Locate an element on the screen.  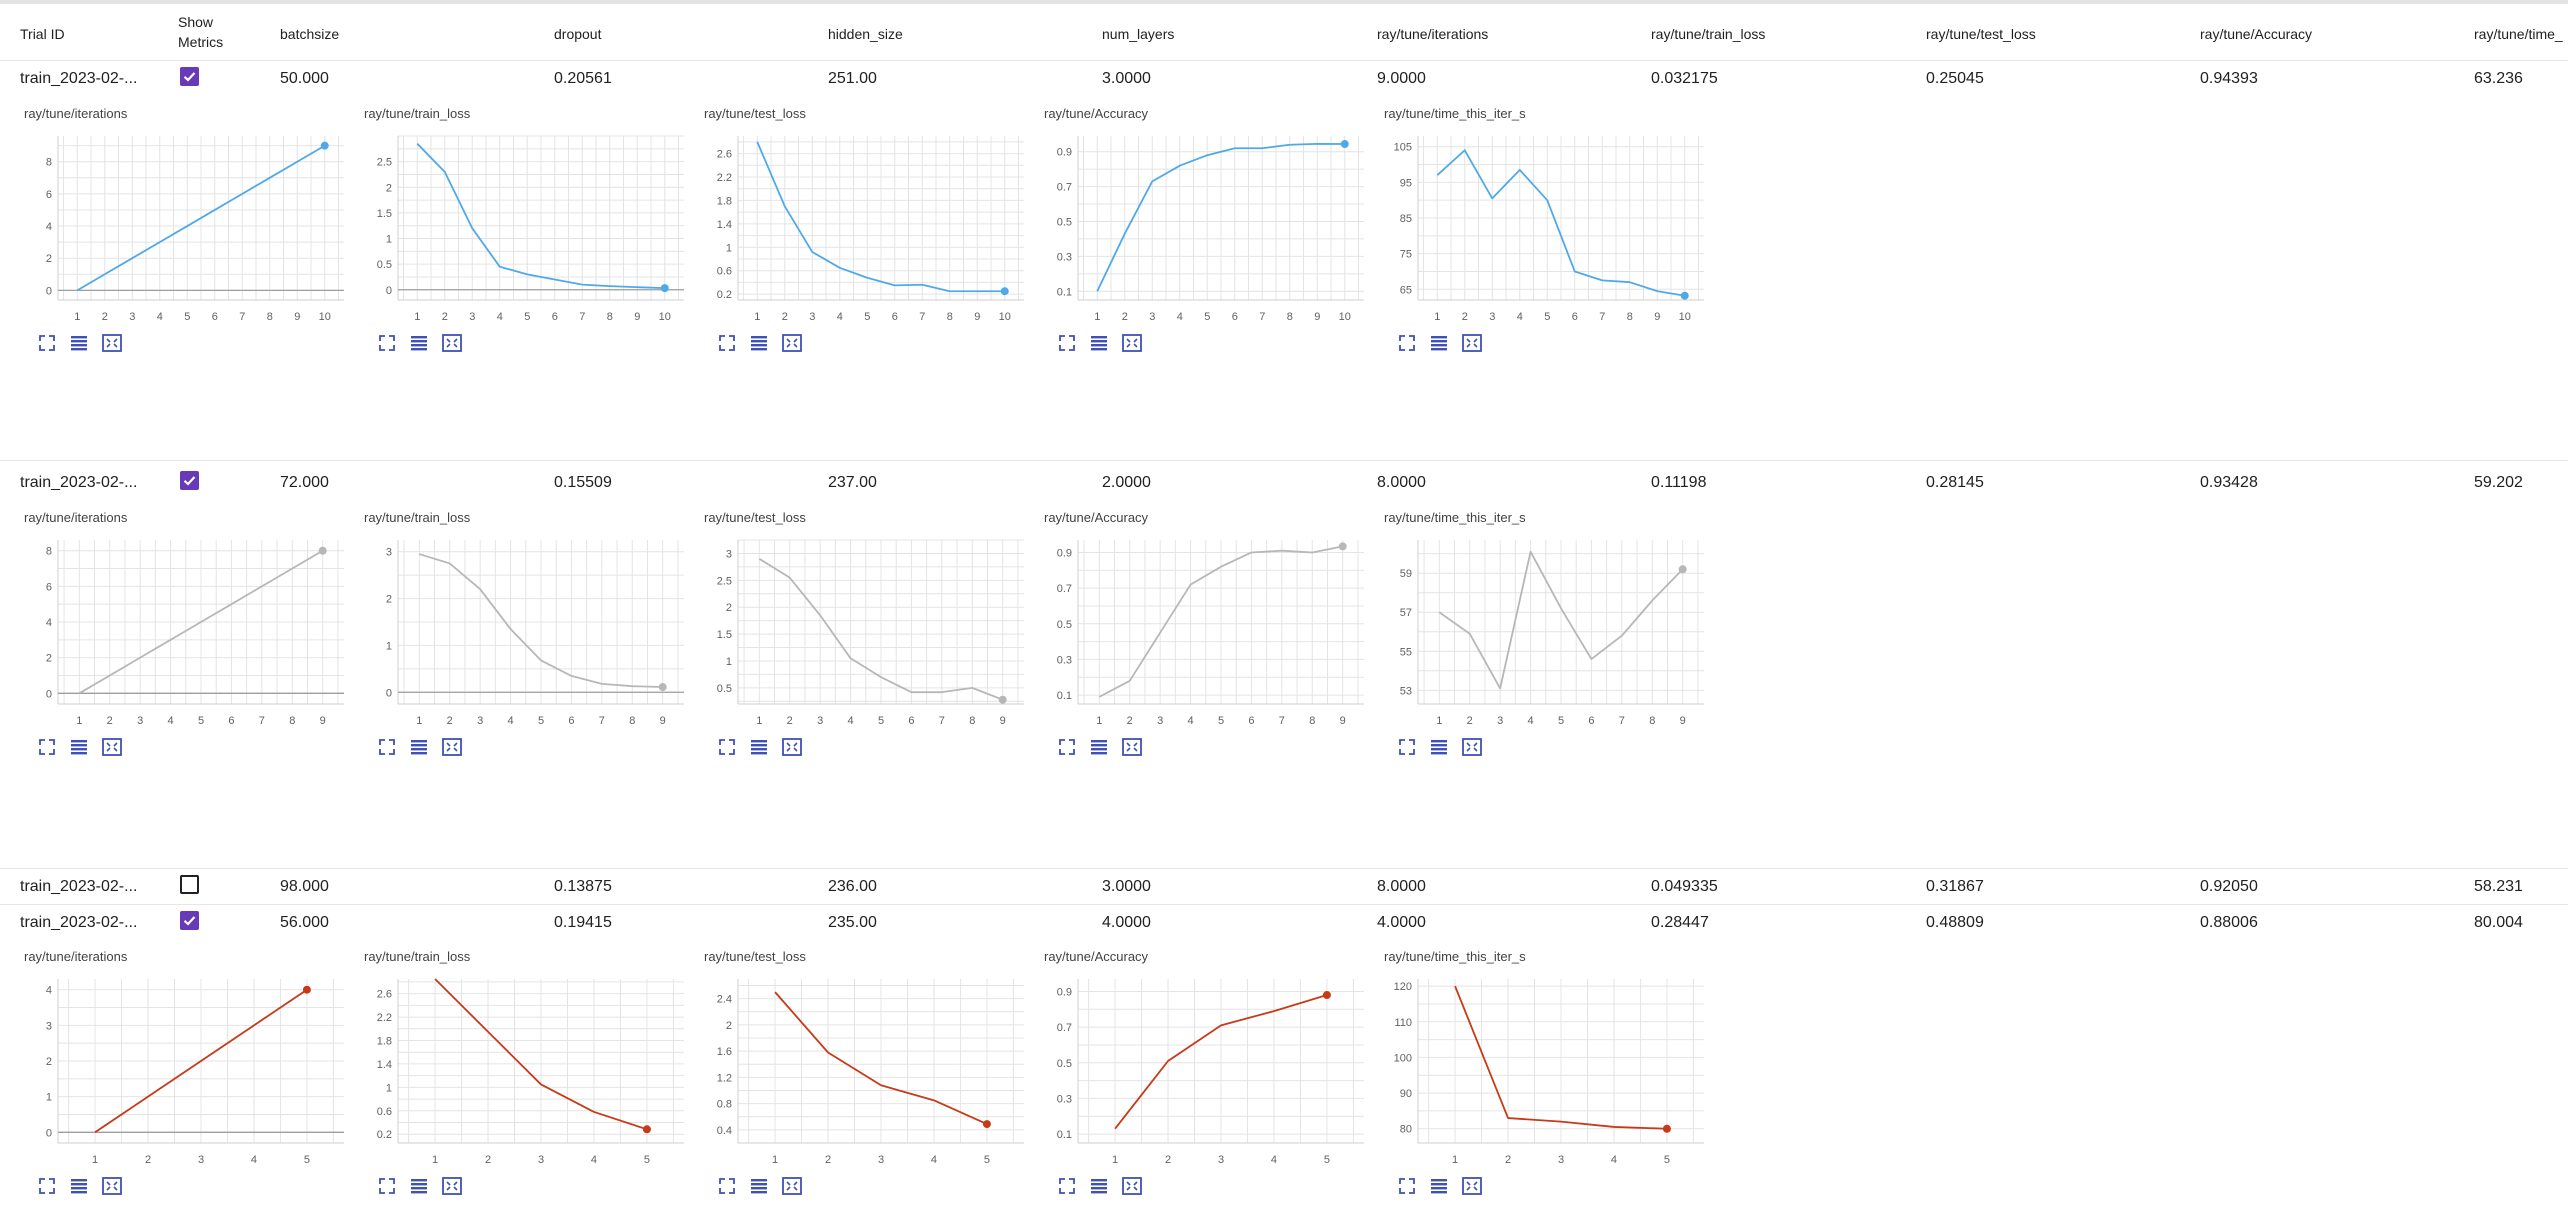
column-header-accuracy: ray/tune/Accuracy is located at coordinates (2256, 34).